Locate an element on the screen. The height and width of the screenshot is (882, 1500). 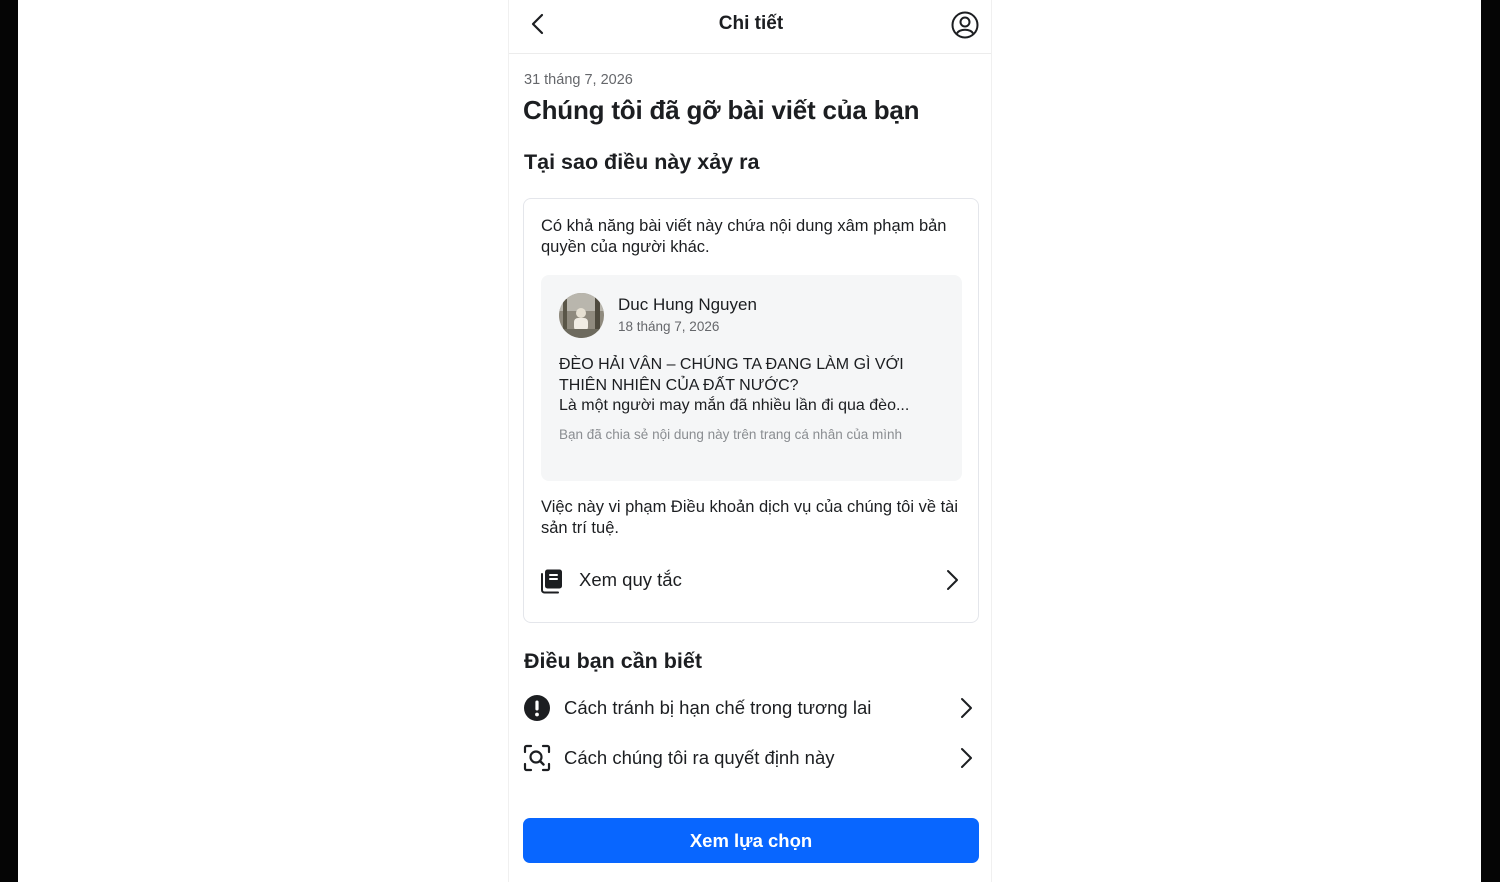
post-text-line: ĐÈO HẢI VÂN – CHÚNG TA ĐANG LÀM GÌ VỚI is located at coordinates (731, 364).